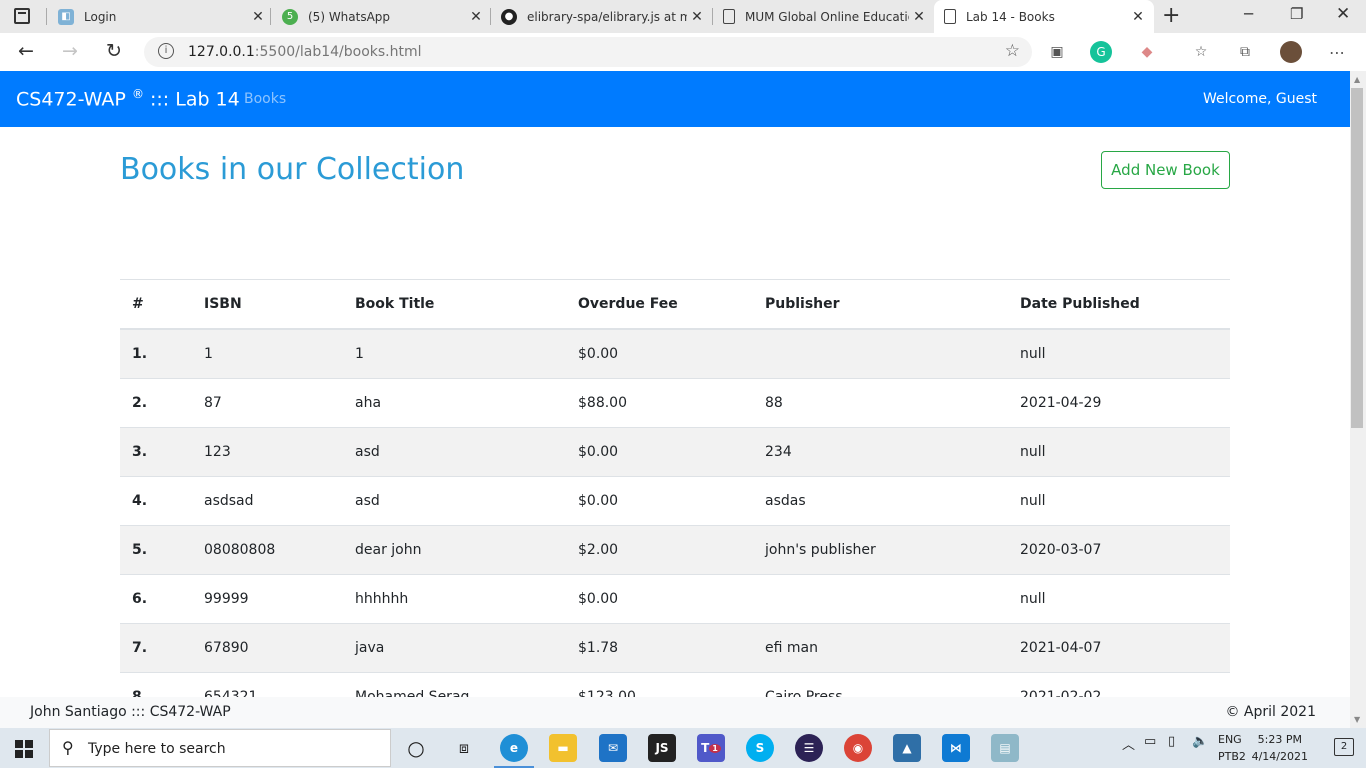 This screenshot has width=1366, height=768. Describe the element at coordinates (1337, 52) in the screenshot. I see `more-menu-icon: ⋯` at that location.